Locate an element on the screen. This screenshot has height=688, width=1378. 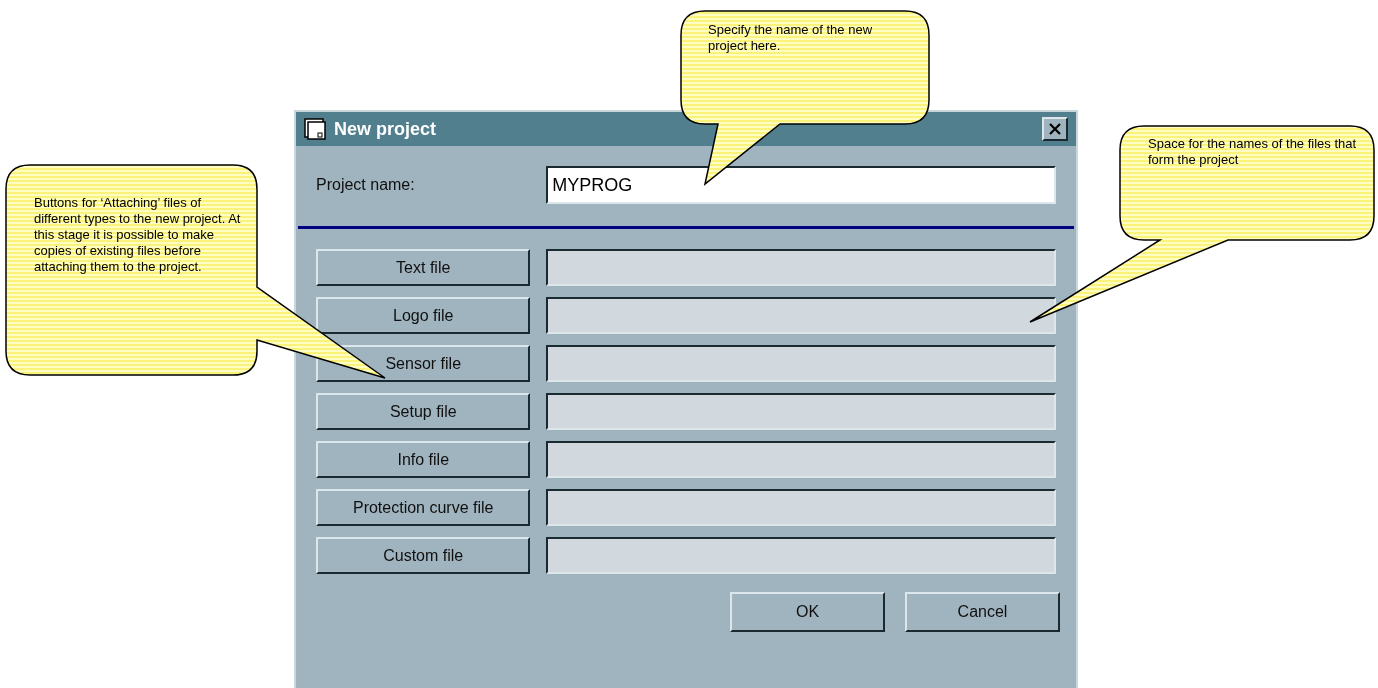
file-type-button: Info file is located at coordinates (423, 459).